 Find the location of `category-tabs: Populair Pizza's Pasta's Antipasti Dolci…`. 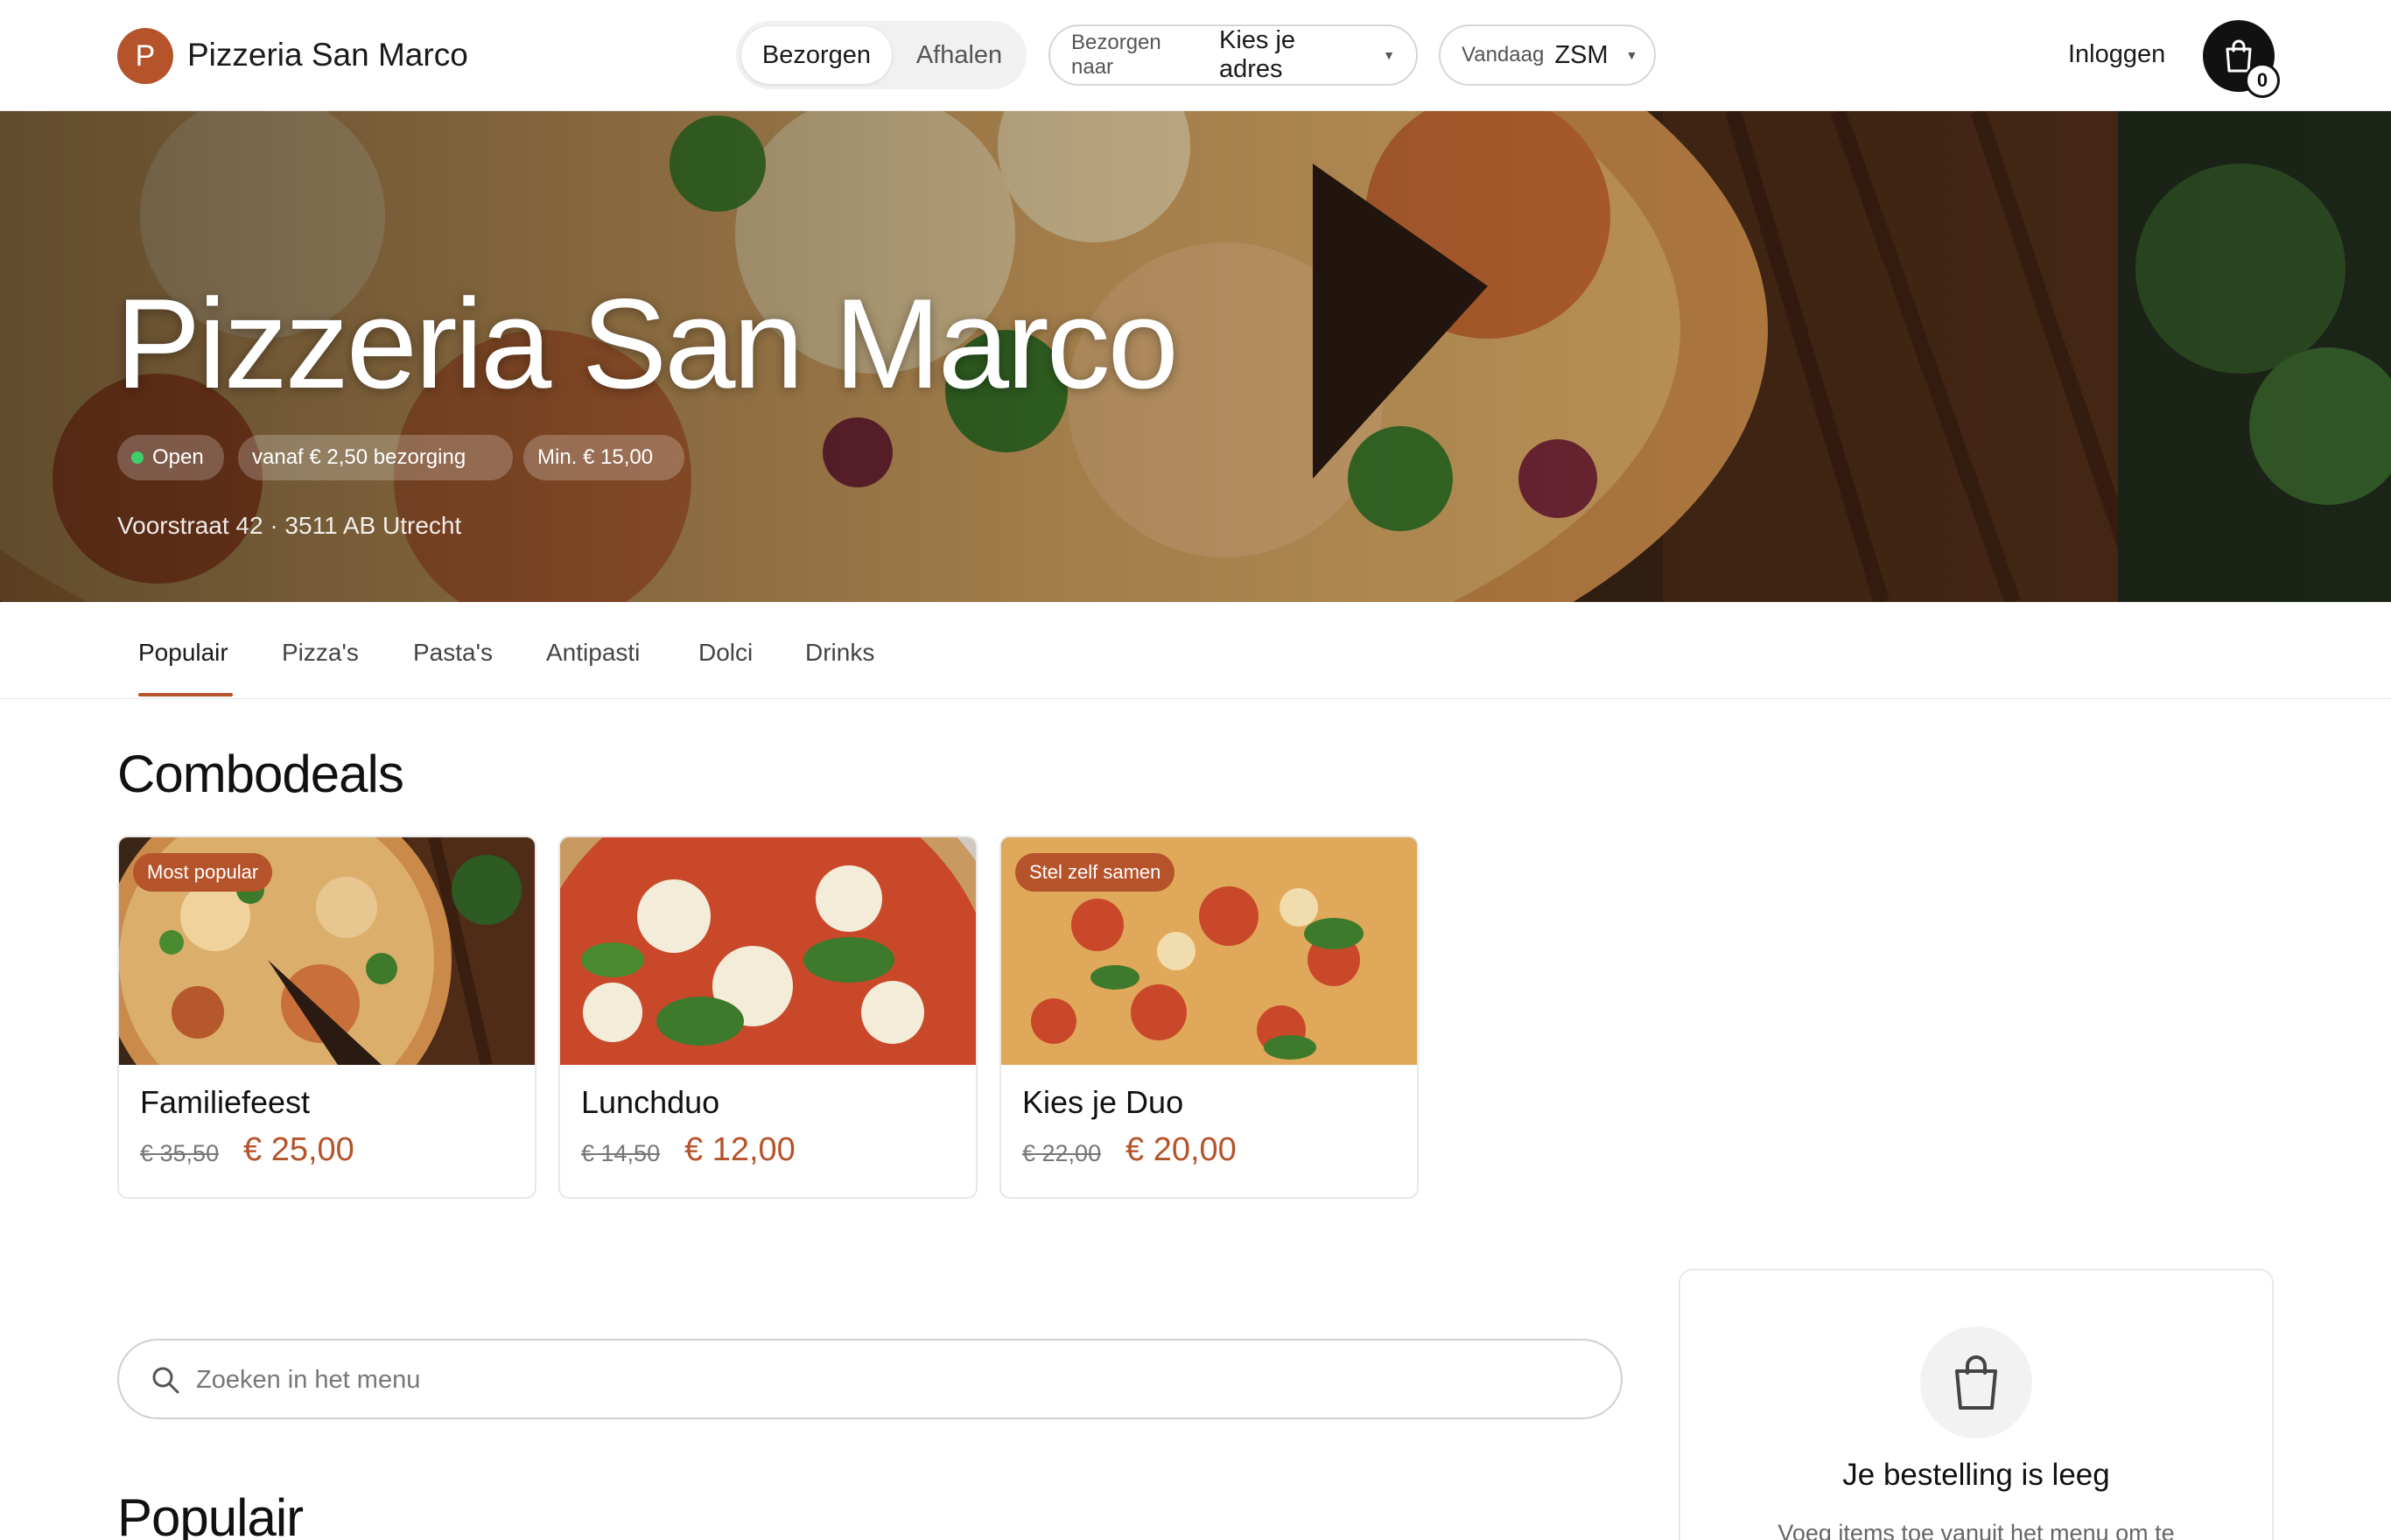

category-tabs: Populair Pizza's Pasta's Antipasti Dolci… is located at coordinates (1195, 650).